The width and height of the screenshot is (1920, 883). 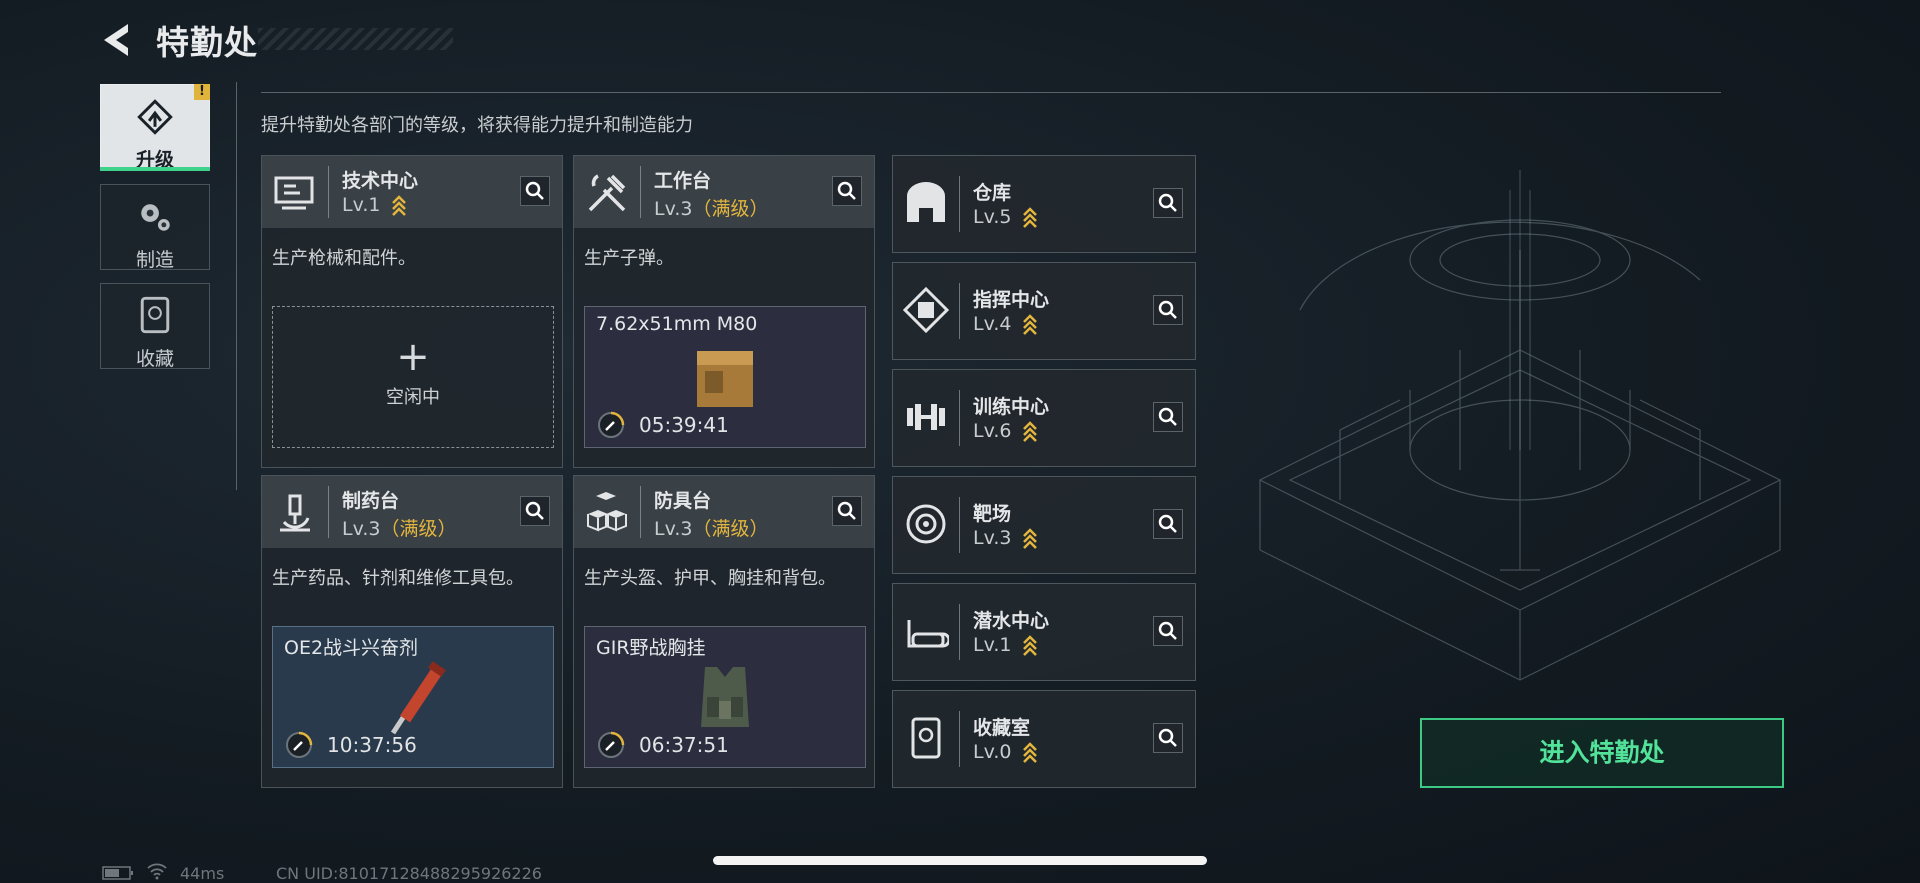 What do you see at coordinates (992, 514) in the screenshot?
I see `room-name: 靶场` at bounding box center [992, 514].